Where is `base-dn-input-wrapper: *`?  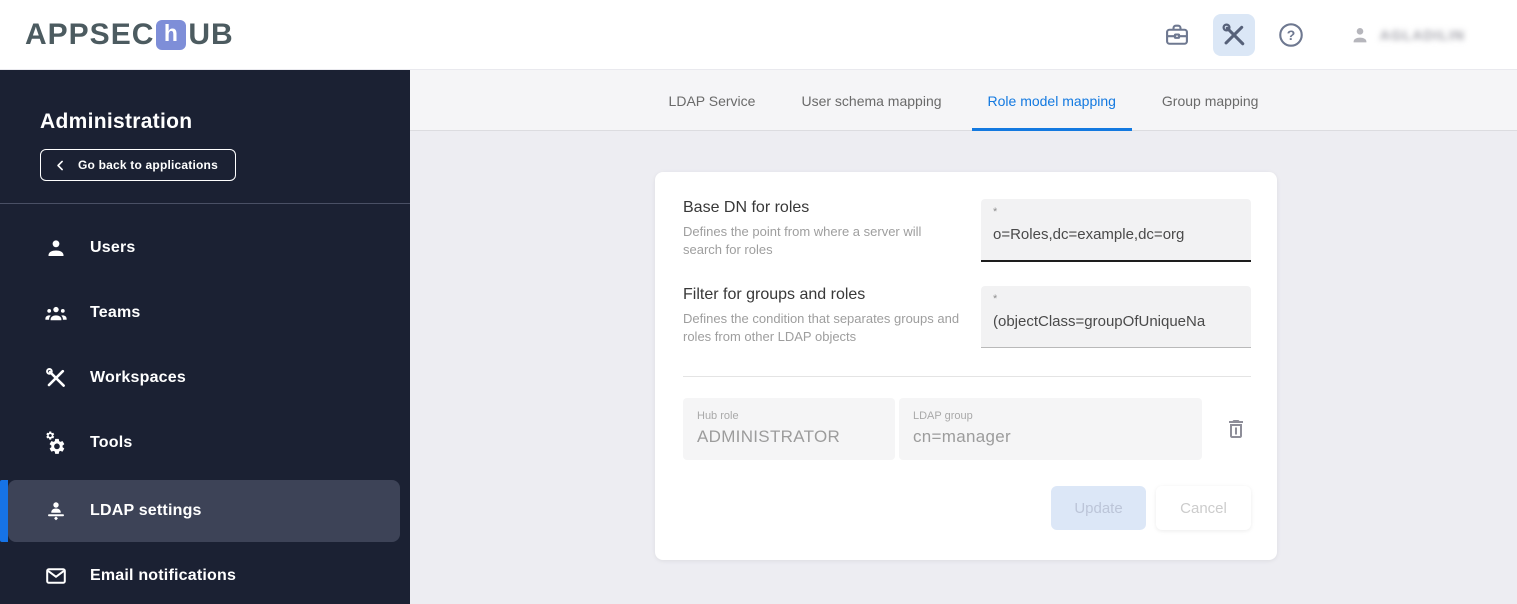
base-dn-input-wrapper: * is located at coordinates (1116, 230).